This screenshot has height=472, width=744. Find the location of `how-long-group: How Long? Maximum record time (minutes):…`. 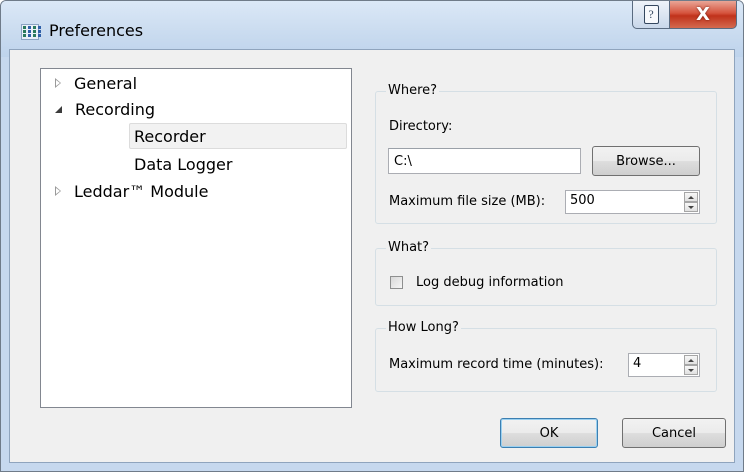

how-long-group: How Long? Maximum record time (minutes):… is located at coordinates (546, 356).